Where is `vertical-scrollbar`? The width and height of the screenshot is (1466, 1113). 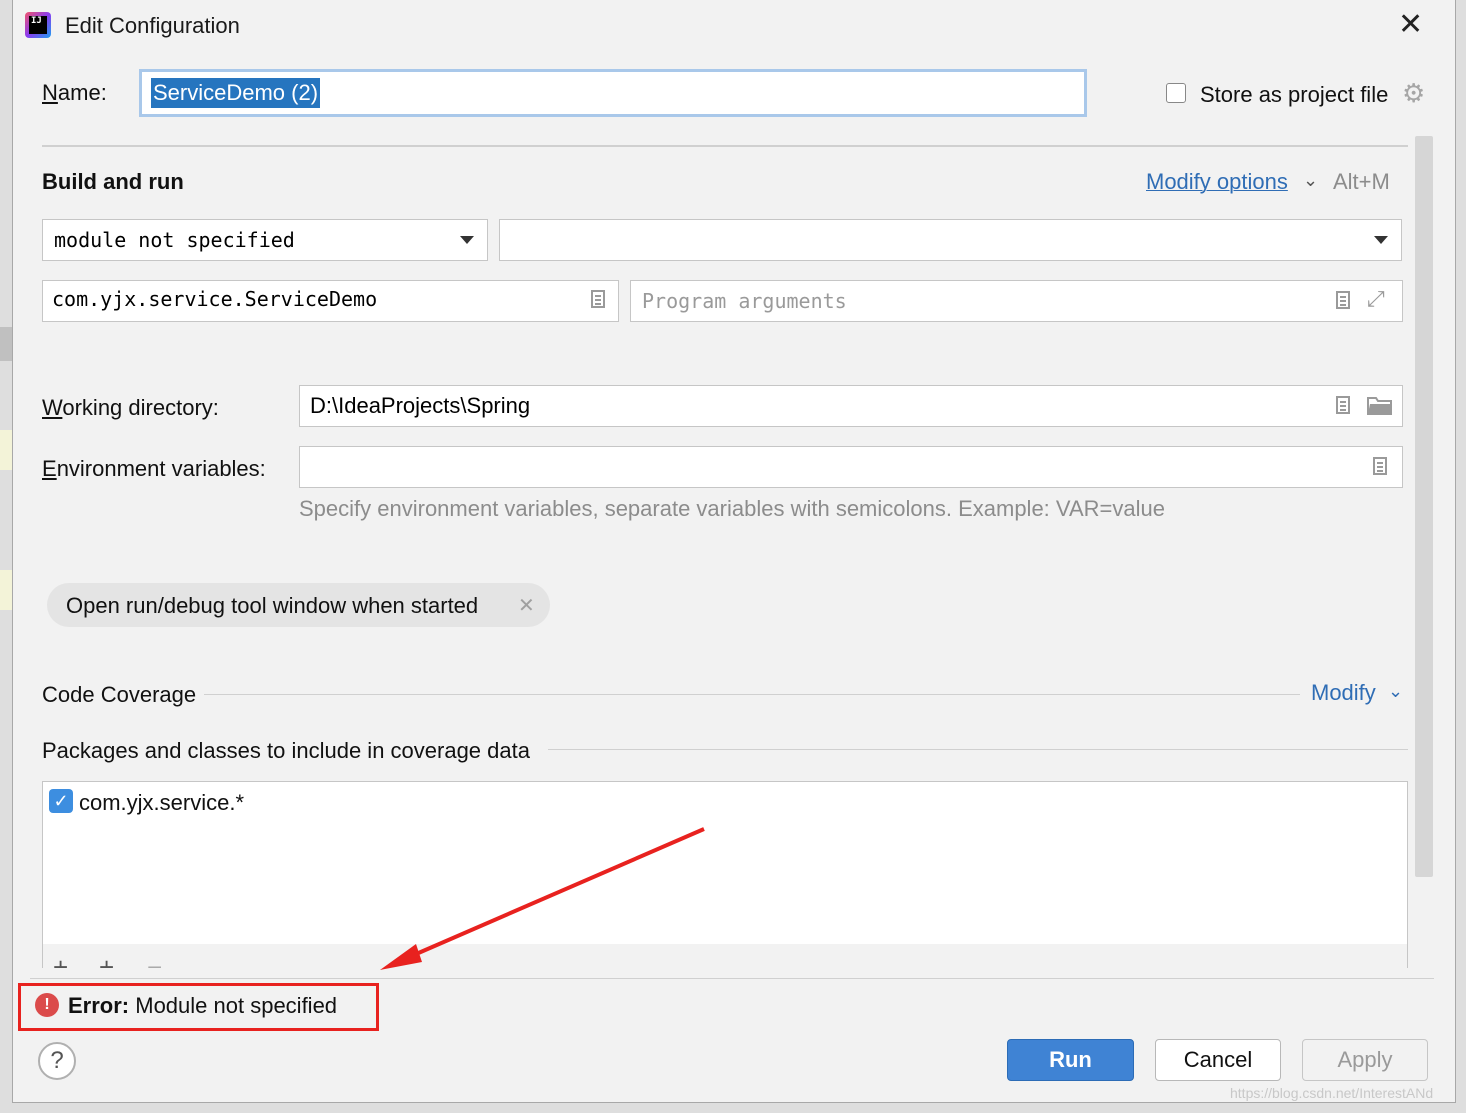
vertical-scrollbar is located at coordinates (1424, 506).